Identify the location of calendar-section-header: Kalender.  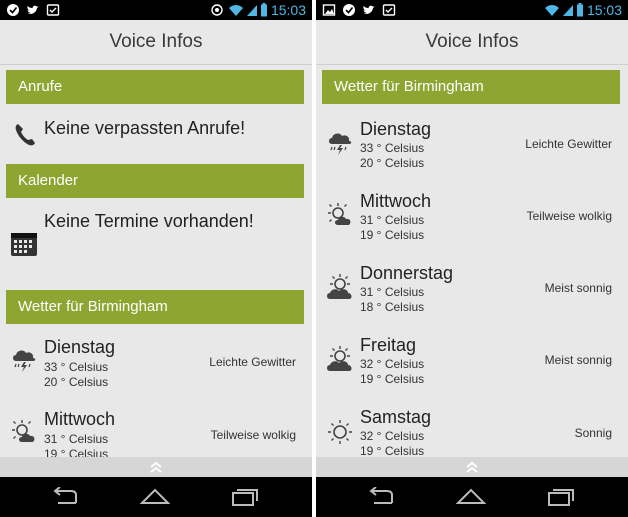
(155, 181).